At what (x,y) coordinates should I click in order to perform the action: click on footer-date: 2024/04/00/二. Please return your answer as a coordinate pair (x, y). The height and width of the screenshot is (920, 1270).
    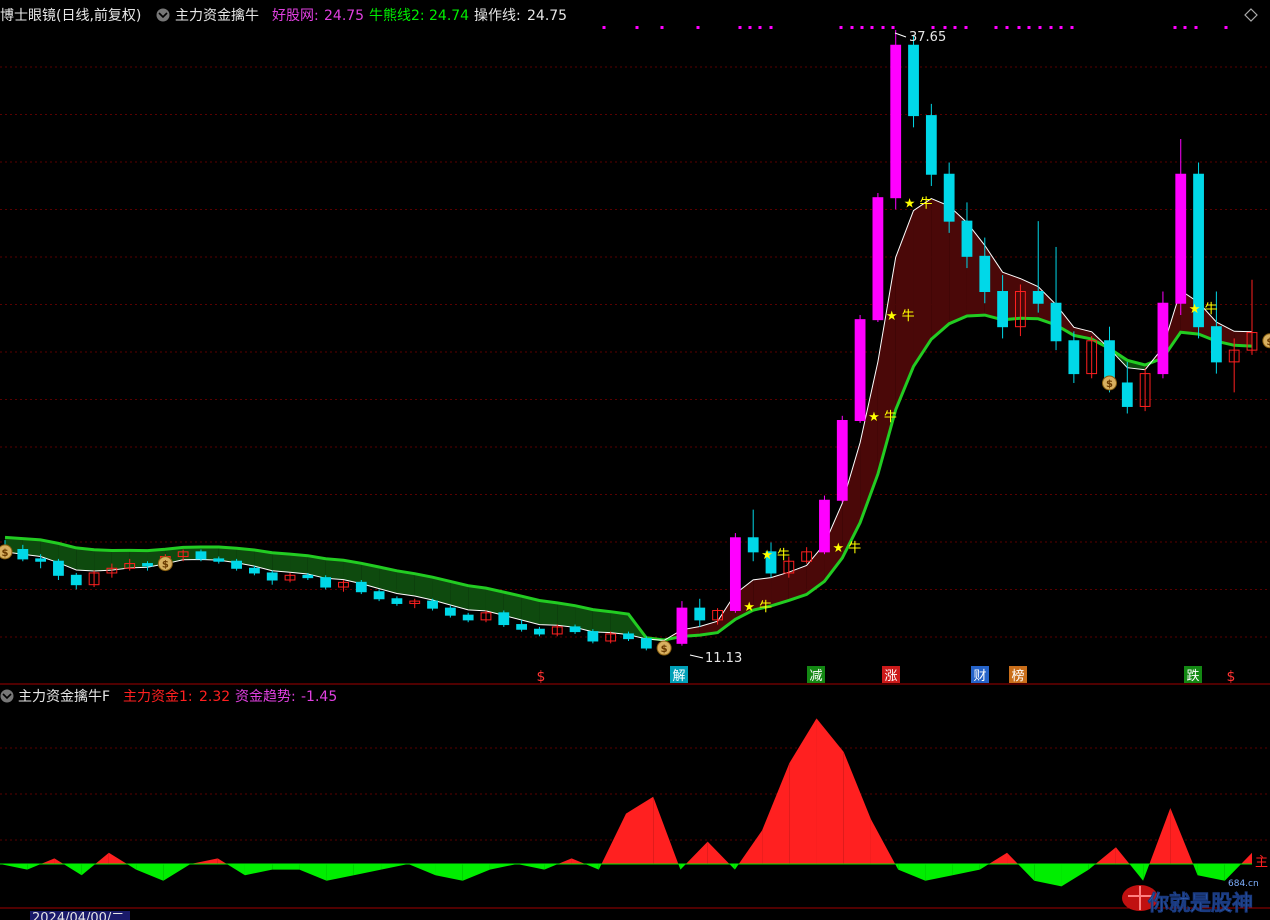
    Looking at the image, I should click on (78, 915).